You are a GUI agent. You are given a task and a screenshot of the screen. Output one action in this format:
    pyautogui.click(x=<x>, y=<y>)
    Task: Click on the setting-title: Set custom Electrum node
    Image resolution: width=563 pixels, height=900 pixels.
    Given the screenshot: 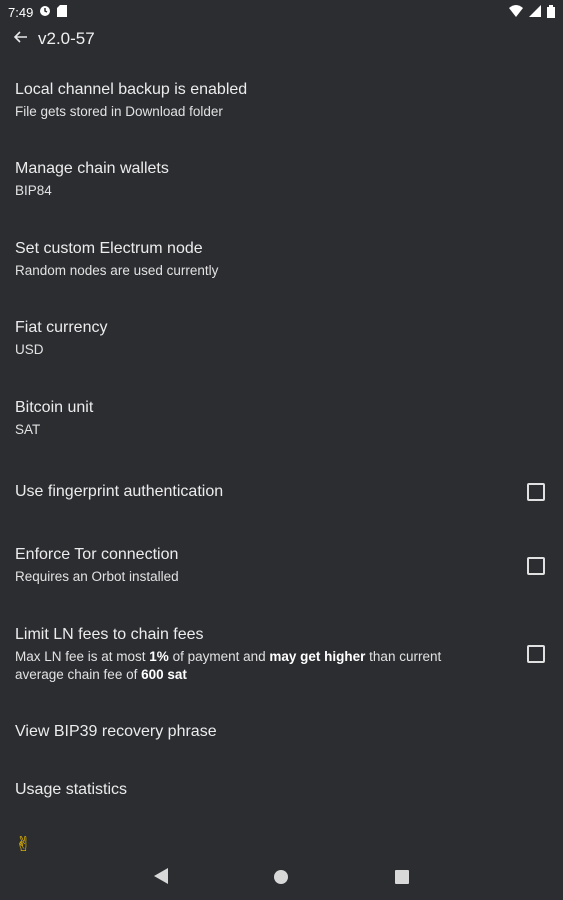 What is the action you would take?
    pyautogui.click(x=109, y=248)
    